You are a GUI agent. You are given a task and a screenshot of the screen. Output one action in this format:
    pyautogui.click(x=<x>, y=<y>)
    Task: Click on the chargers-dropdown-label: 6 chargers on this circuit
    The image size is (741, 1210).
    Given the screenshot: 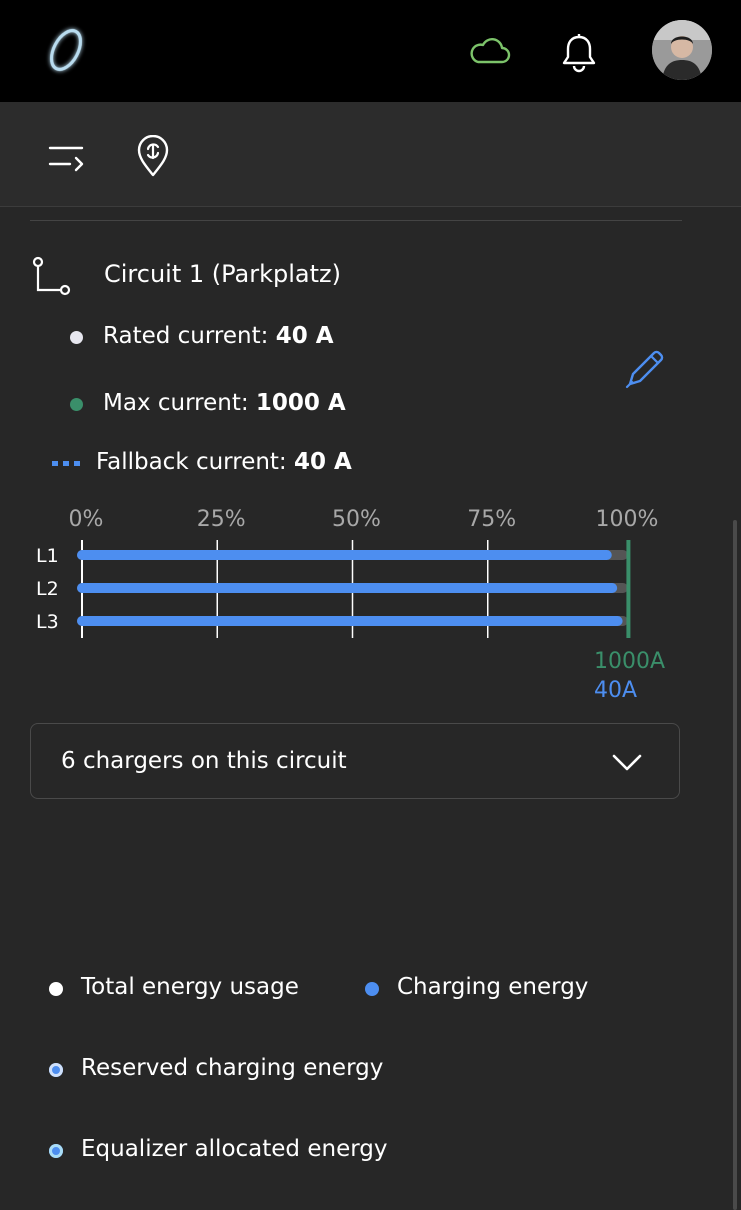 What is the action you would take?
    pyautogui.click(x=204, y=761)
    